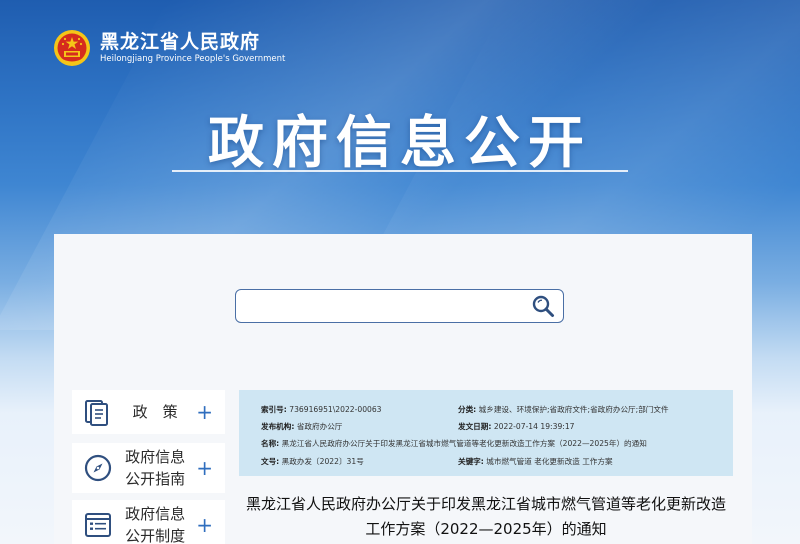 The height and width of the screenshot is (544, 800). What do you see at coordinates (516, 426) in the screenshot?
I see `meta-date: 发文日期: 2022-07-14 19:39:17` at bounding box center [516, 426].